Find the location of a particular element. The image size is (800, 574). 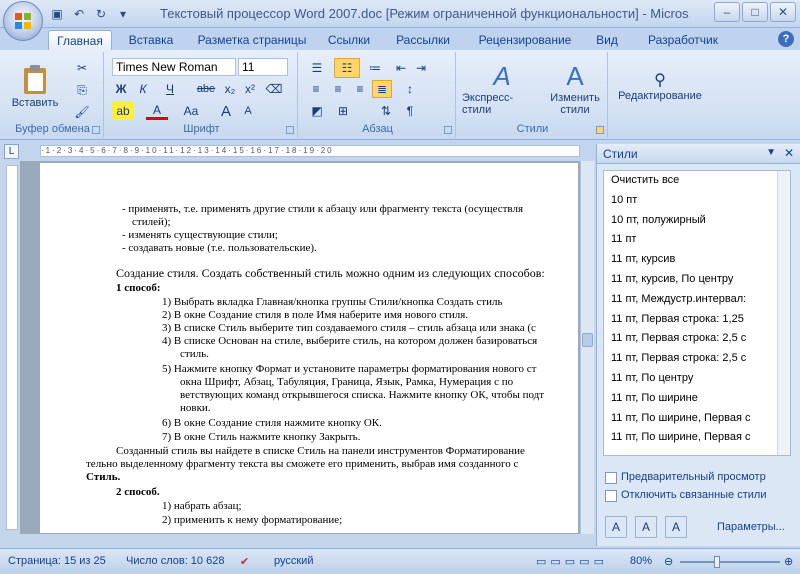

shading-icon: ◩ is located at coordinates (317, 111).